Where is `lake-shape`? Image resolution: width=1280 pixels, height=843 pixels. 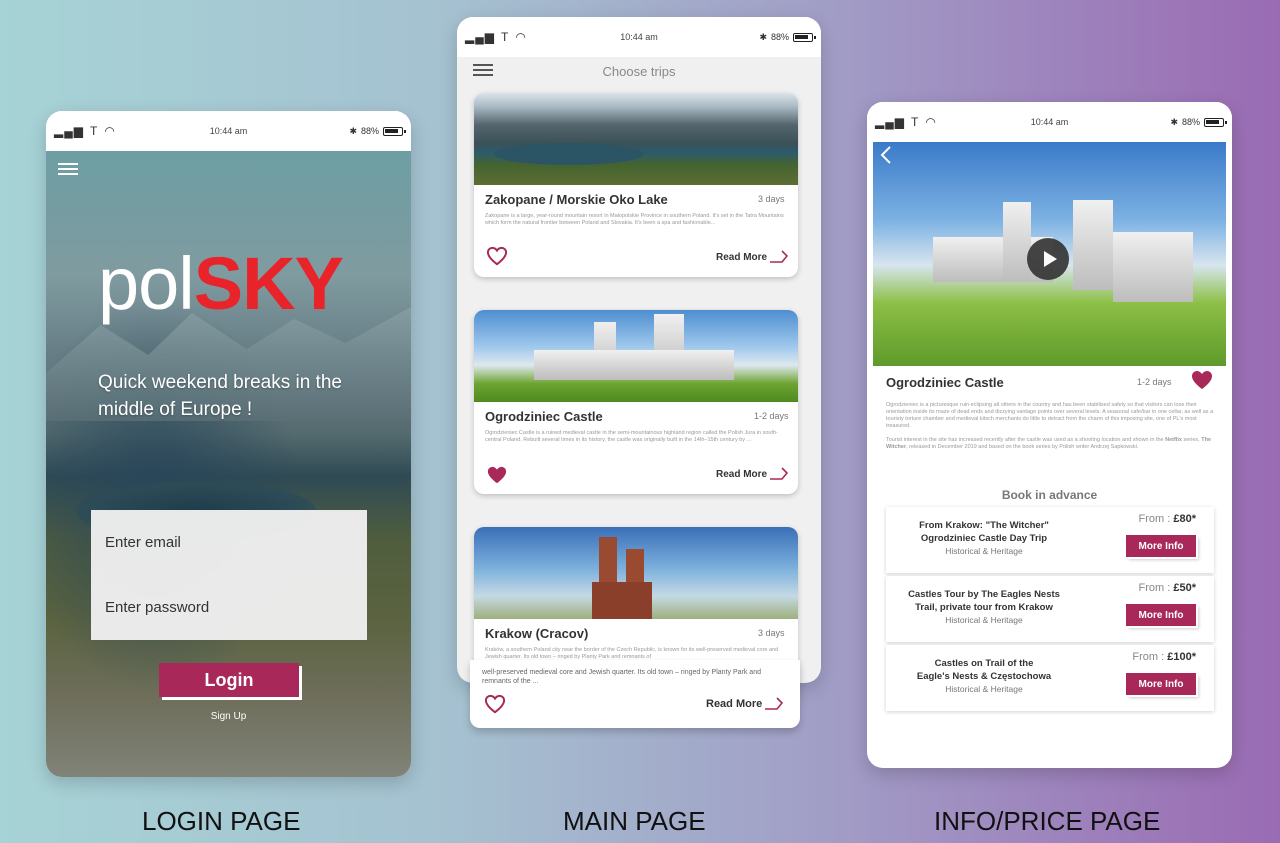
lake-shape is located at coordinates (569, 154).